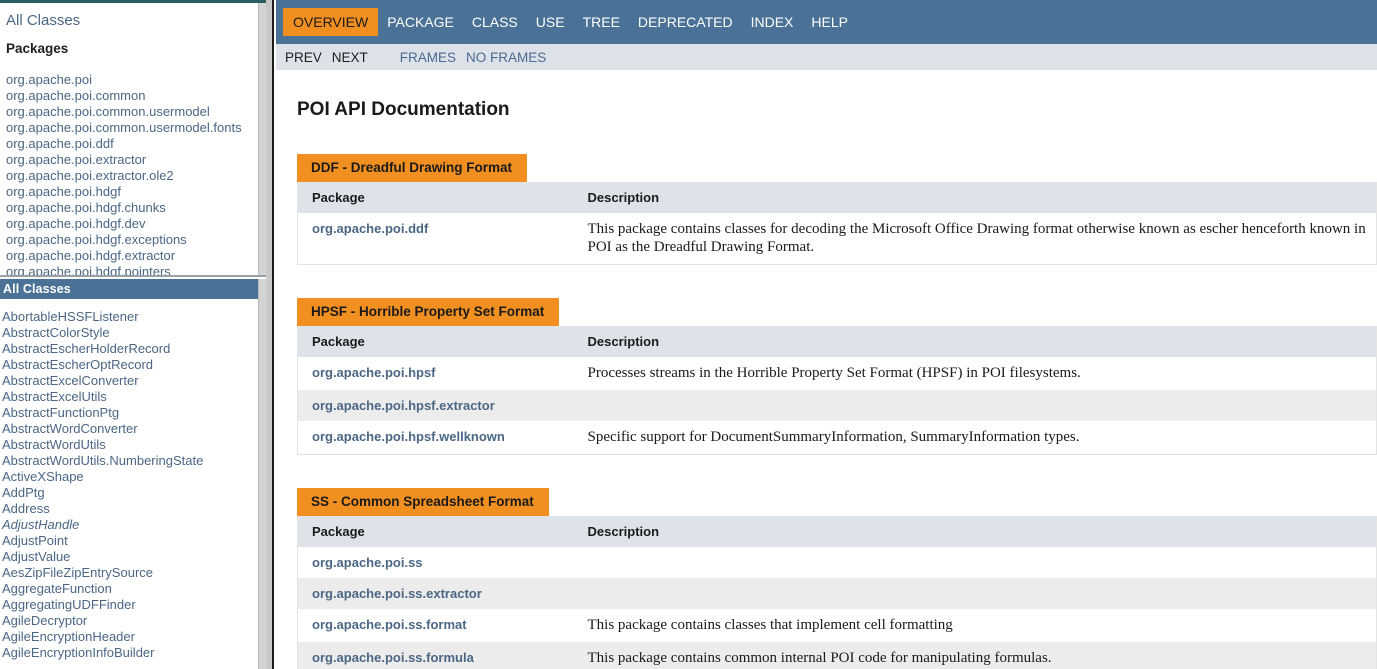  What do you see at coordinates (133, 637) in the screenshot?
I see `class-link: AgileEncryptionHeader` at bounding box center [133, 637].